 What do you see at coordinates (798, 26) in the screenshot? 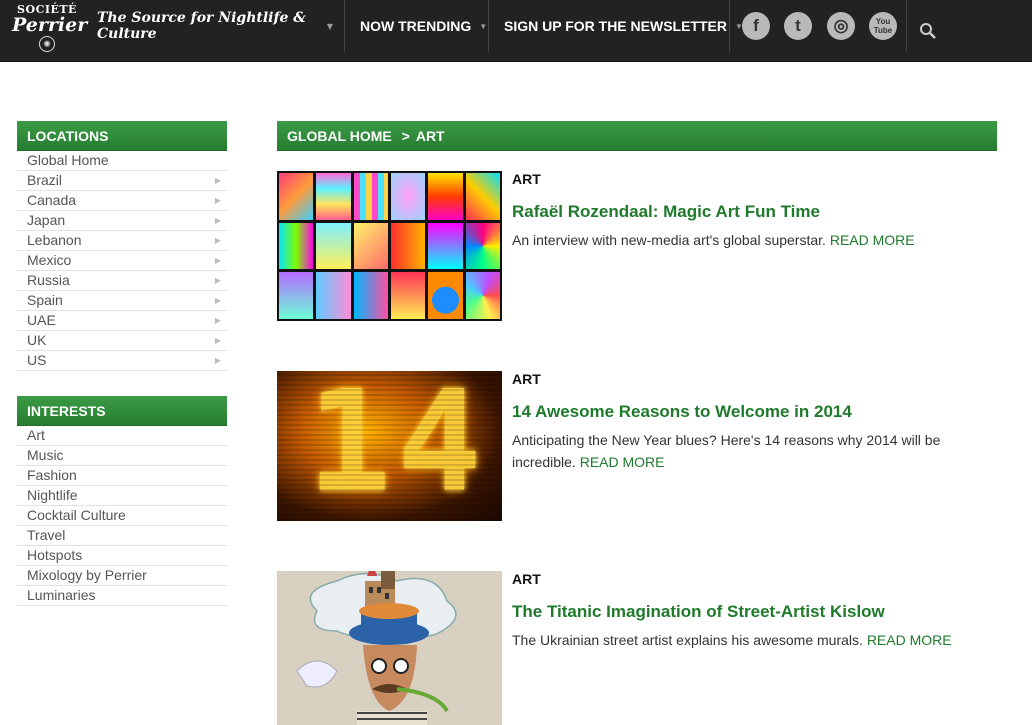
I see `twitter-icon: t` at bounding box center [798, 26].